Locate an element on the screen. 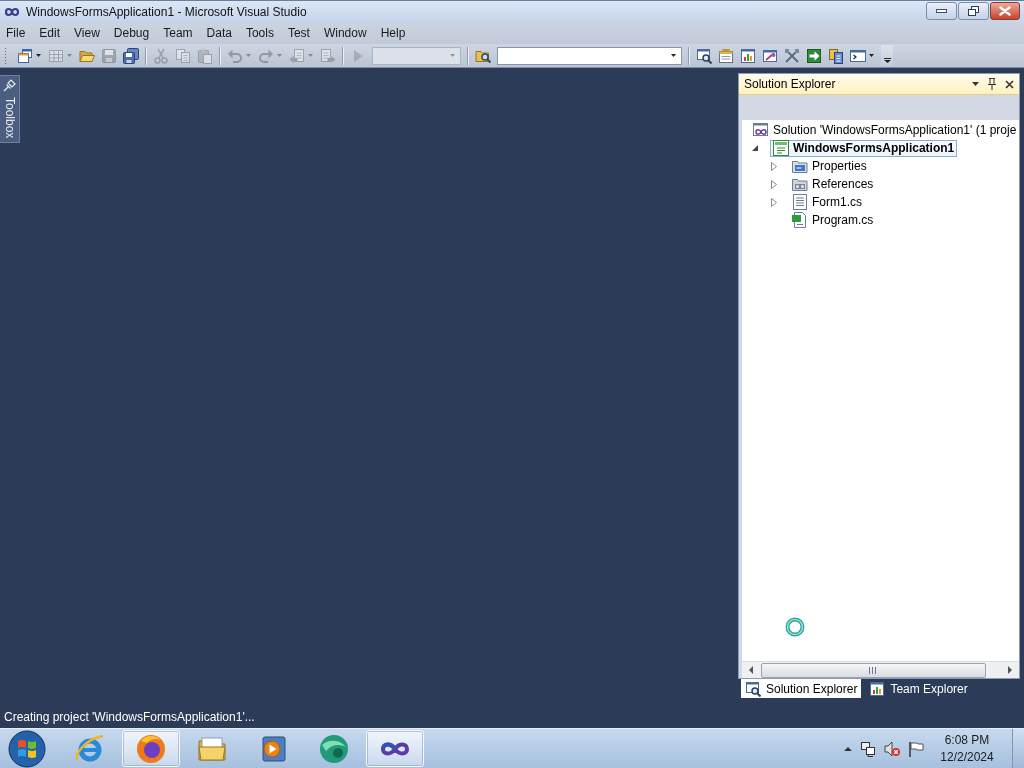  tree-item: Program.cs is located at coordinates (833, 220).